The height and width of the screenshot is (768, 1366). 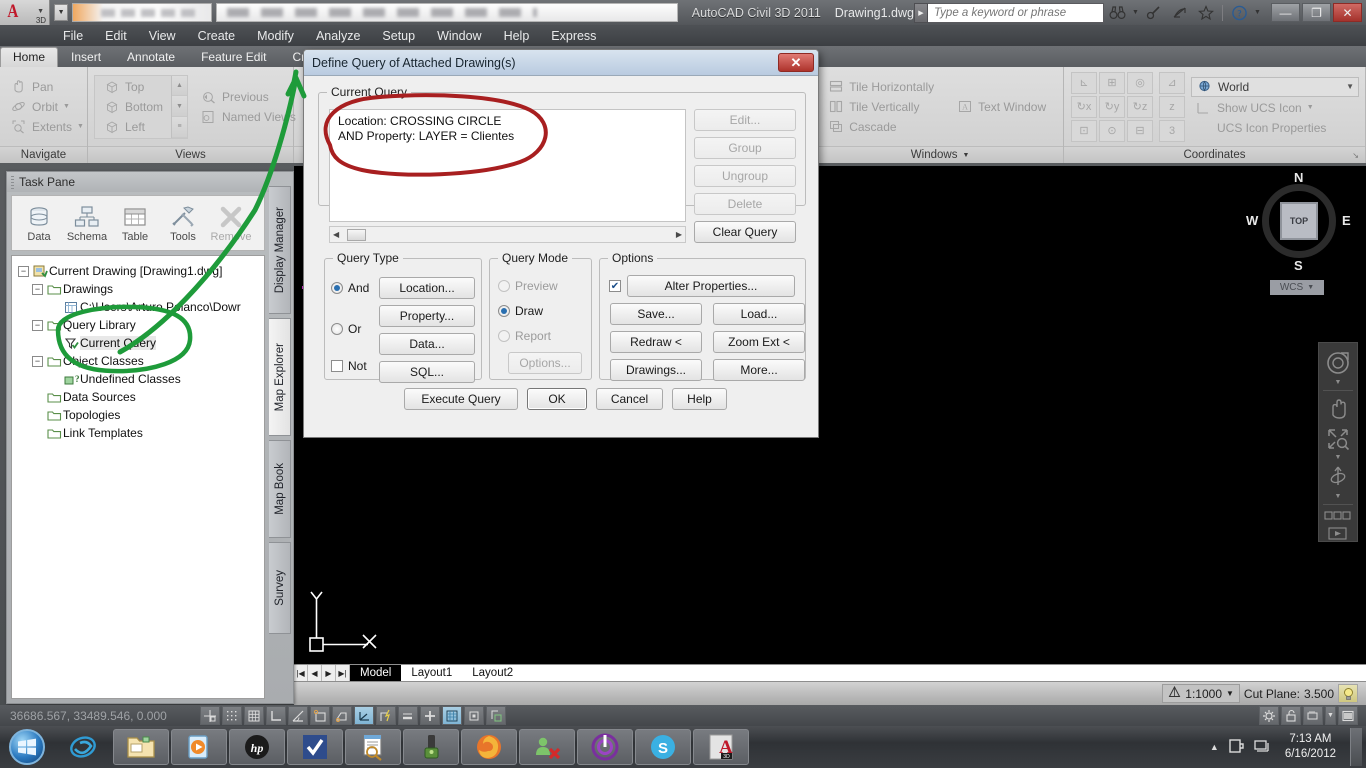 I want to click on tree-node-drawings: − Drawings, so click(x=138, y=289).